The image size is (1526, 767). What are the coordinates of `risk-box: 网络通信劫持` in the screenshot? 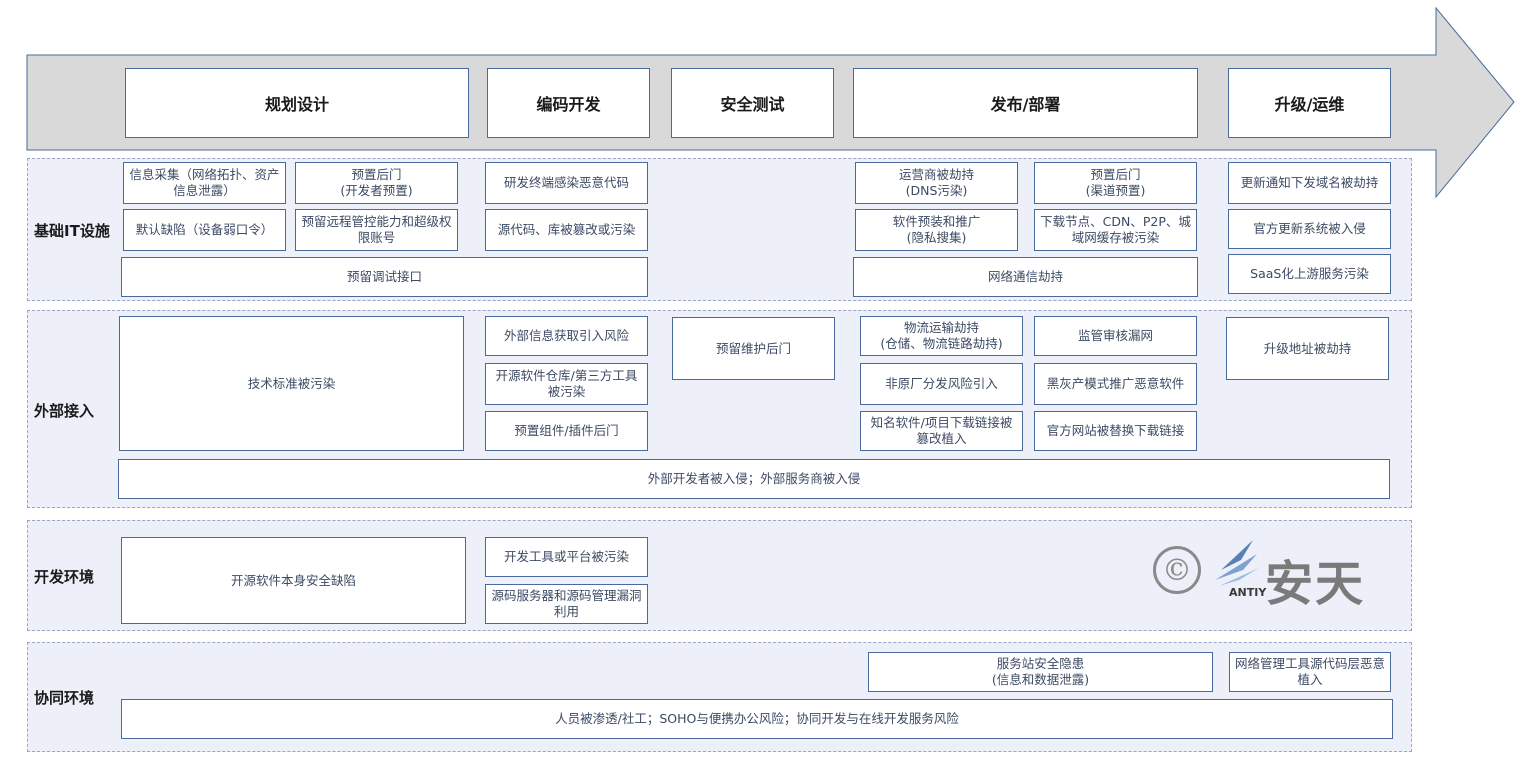 It's located at (1025, 277).